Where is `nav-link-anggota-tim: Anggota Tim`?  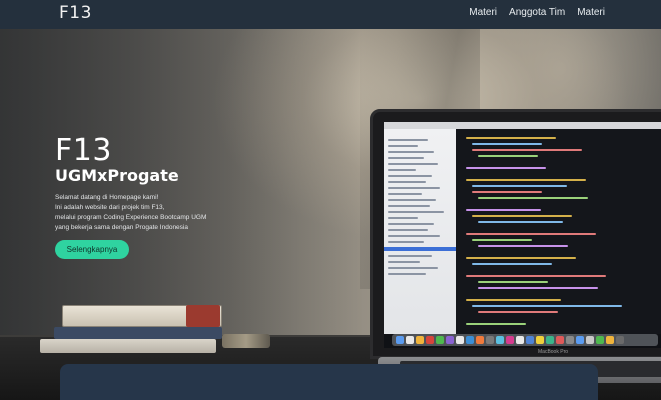 nav-link-anggota-tim: Anggota Tim is located at coordinates (537, 12).